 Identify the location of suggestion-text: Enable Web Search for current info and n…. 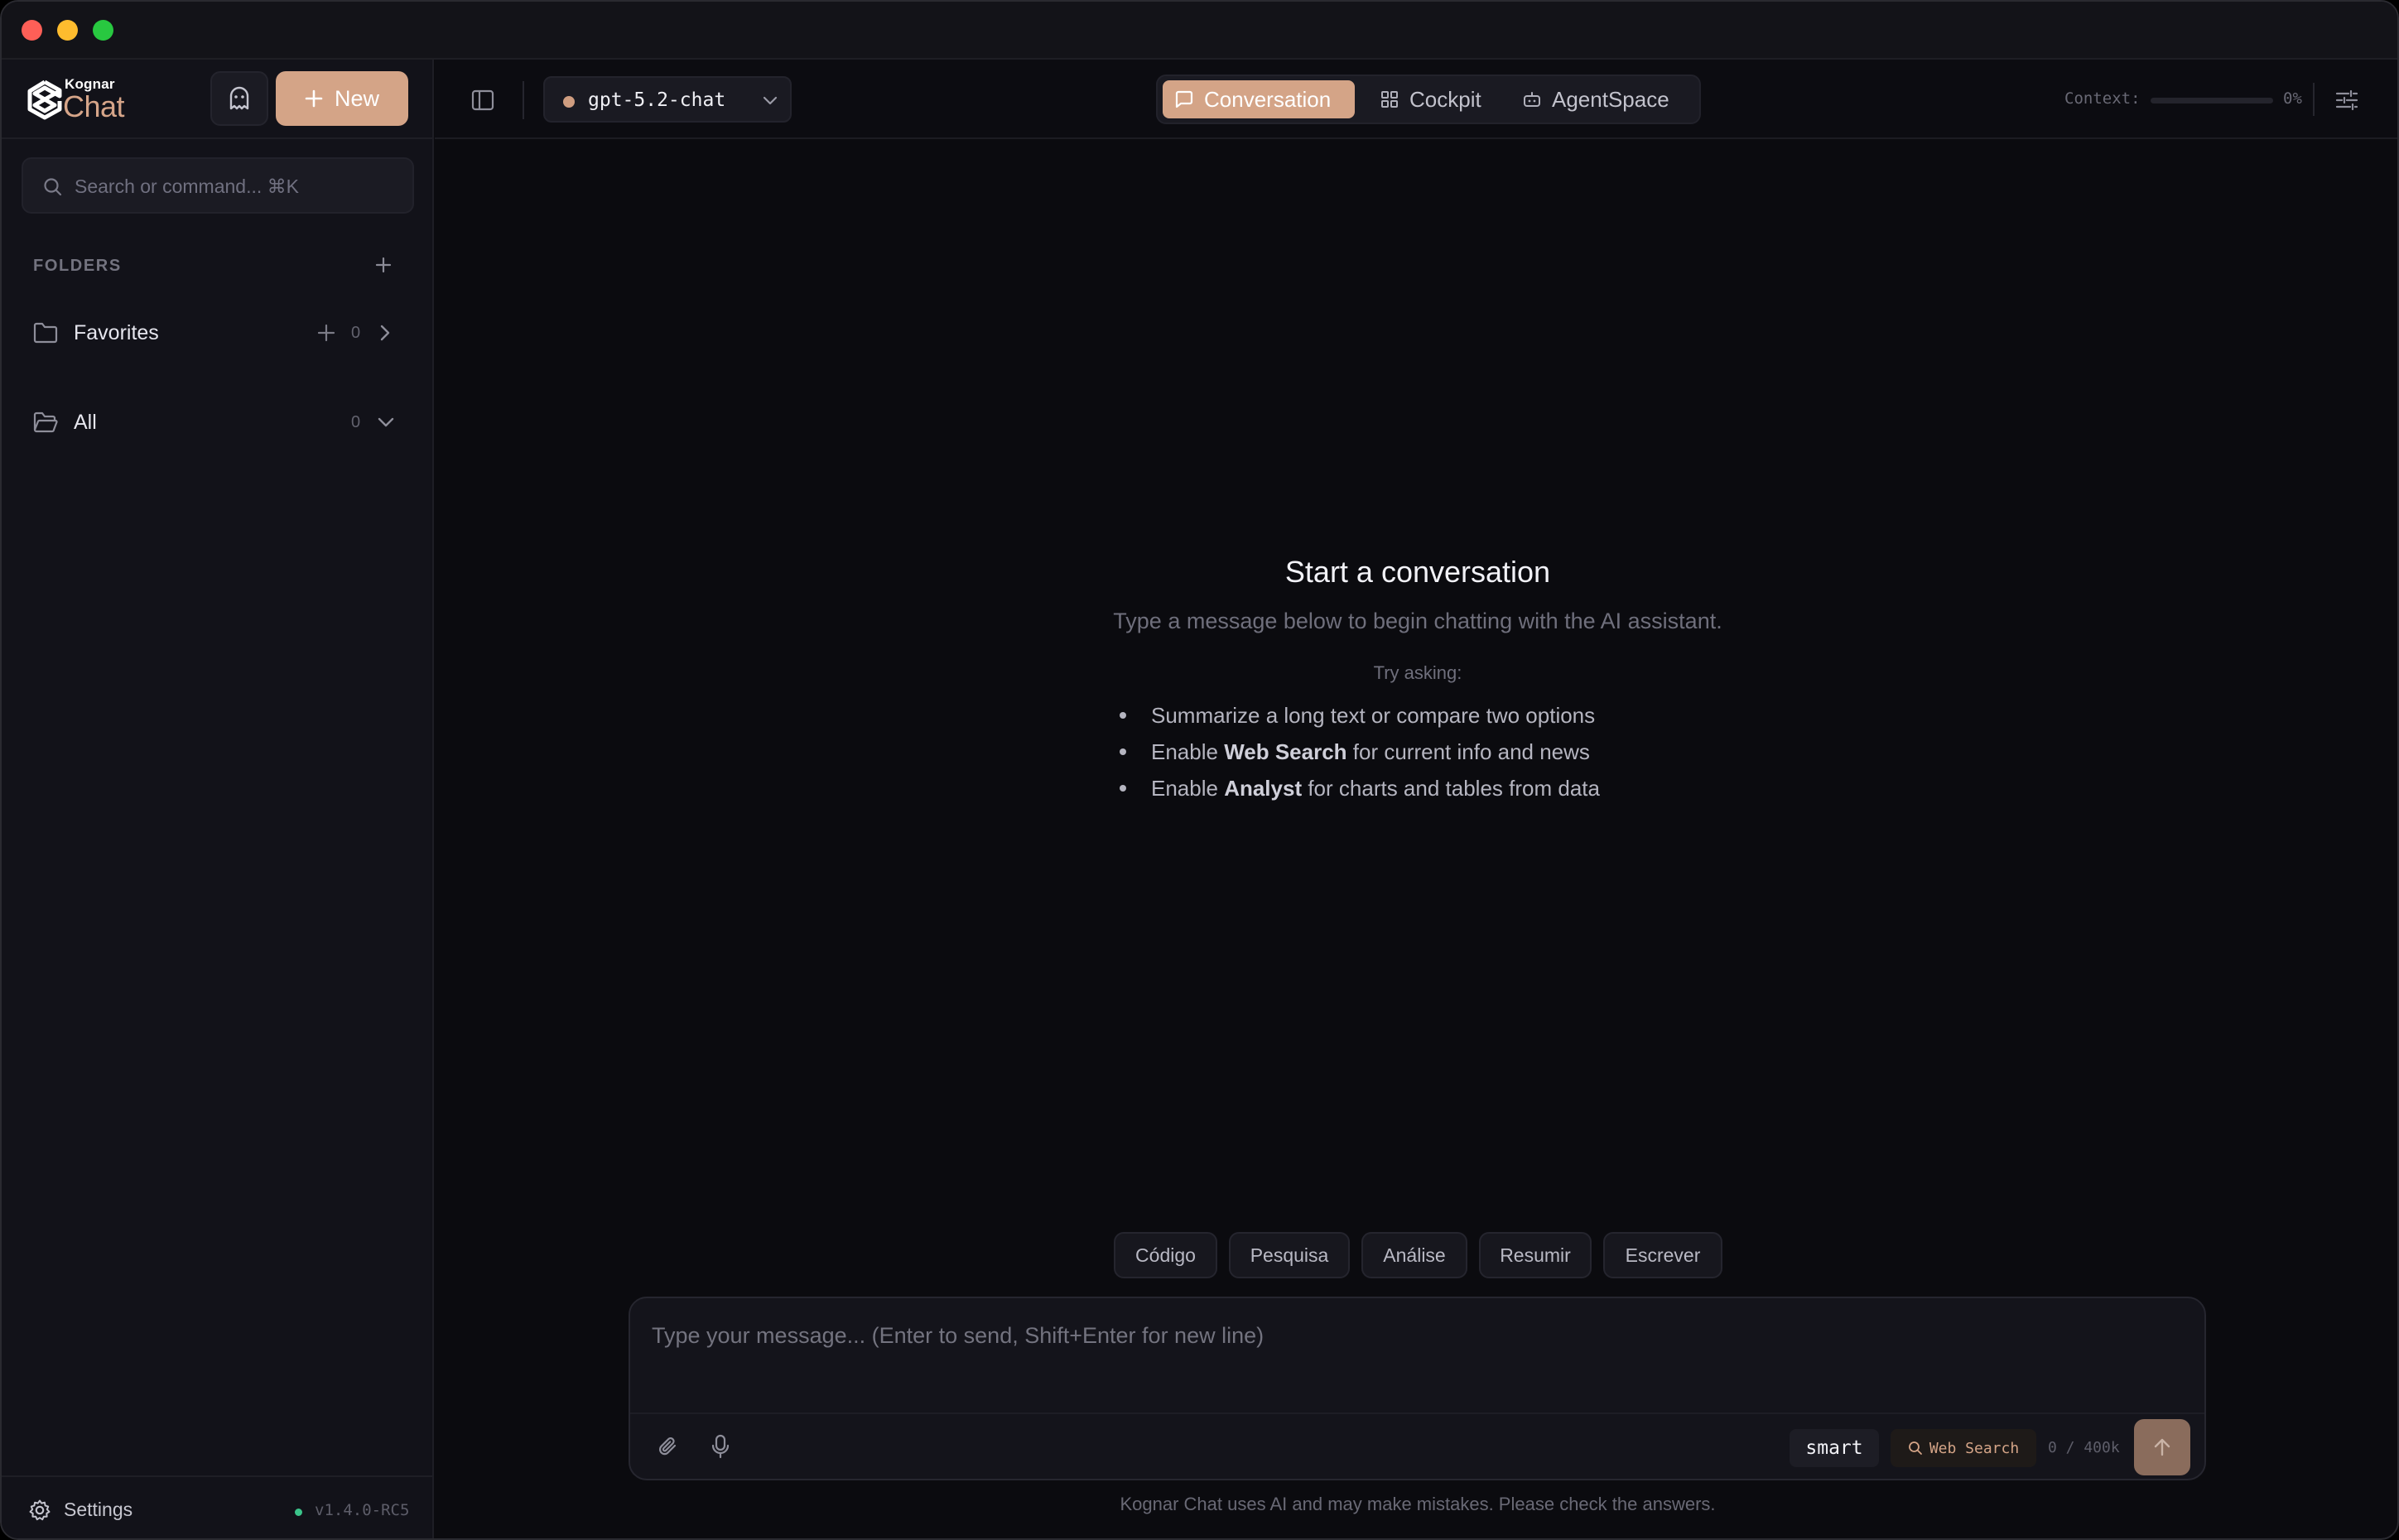
(1370, 752).